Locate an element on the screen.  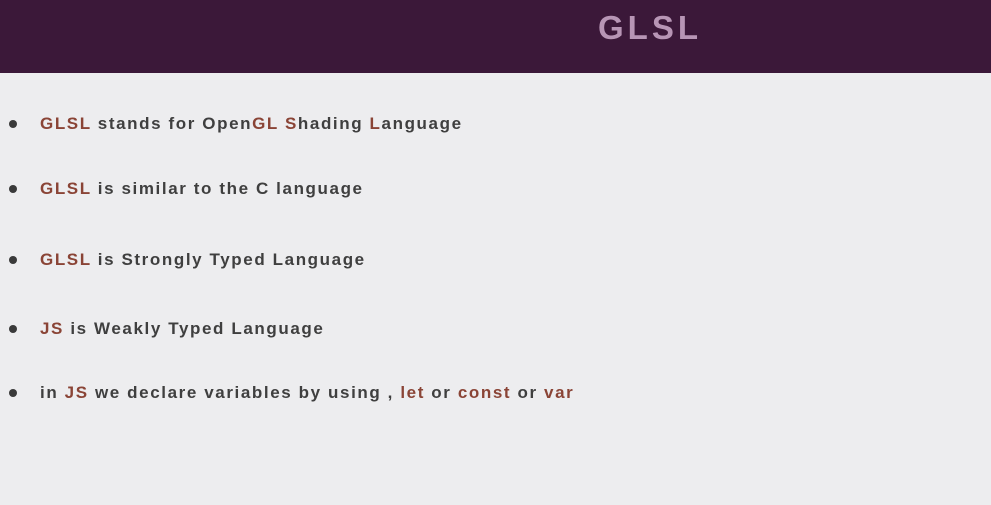
bullet-text-segment: anguage is located at coordinates (422, 123).